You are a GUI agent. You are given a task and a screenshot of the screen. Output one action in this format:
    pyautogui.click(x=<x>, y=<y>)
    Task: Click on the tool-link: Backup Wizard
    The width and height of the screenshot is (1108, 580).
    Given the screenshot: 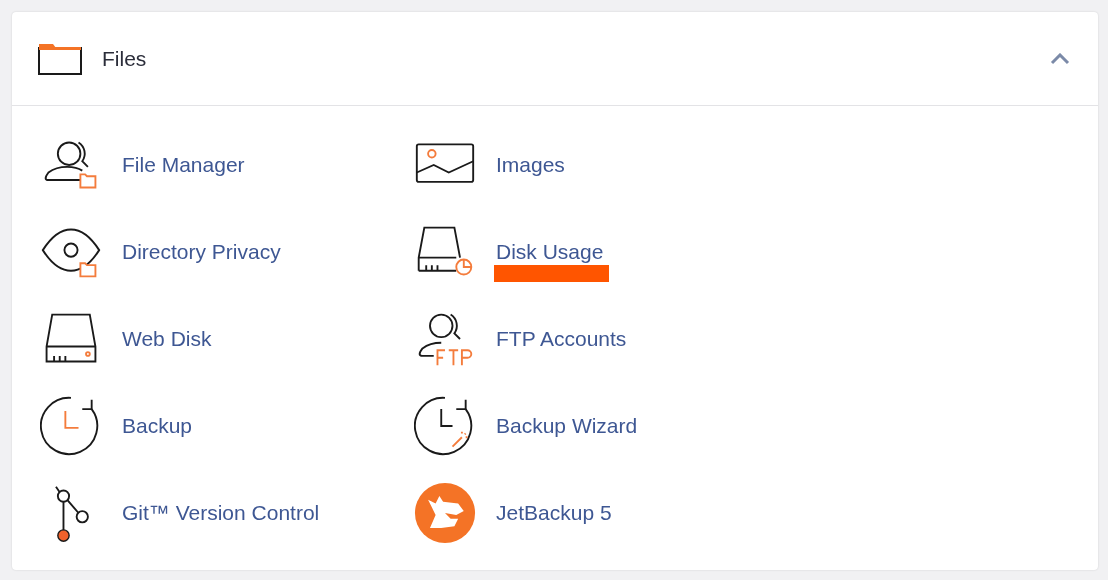 What is the action you would take?
    pyautogui.click(x=567, y=425)
    